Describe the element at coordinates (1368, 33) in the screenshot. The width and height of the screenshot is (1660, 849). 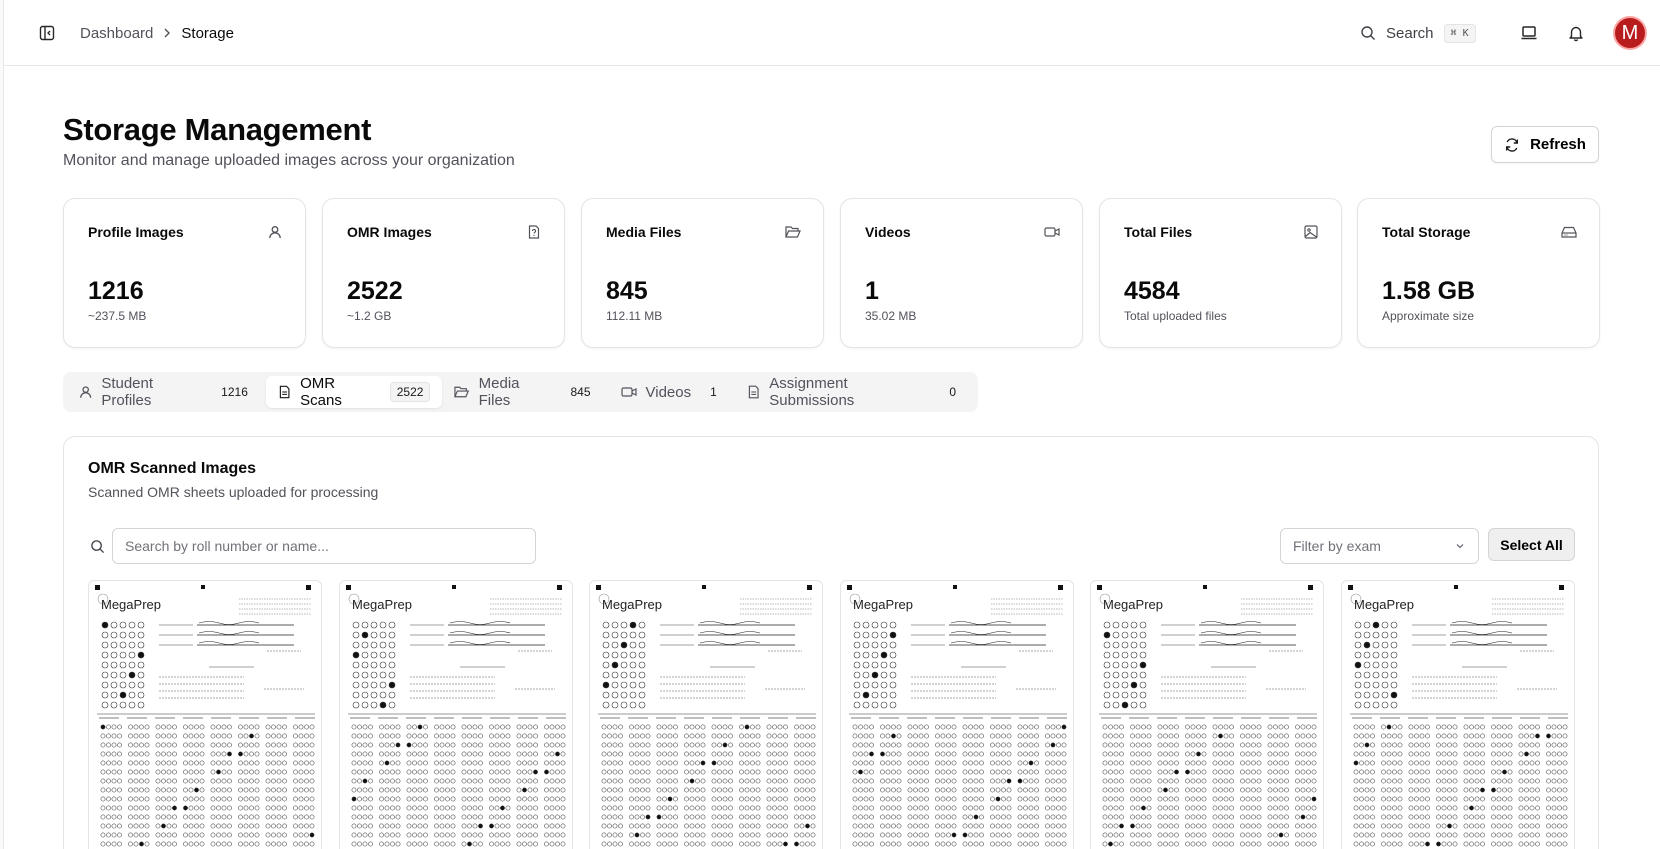
I see `search-icon` at that location.